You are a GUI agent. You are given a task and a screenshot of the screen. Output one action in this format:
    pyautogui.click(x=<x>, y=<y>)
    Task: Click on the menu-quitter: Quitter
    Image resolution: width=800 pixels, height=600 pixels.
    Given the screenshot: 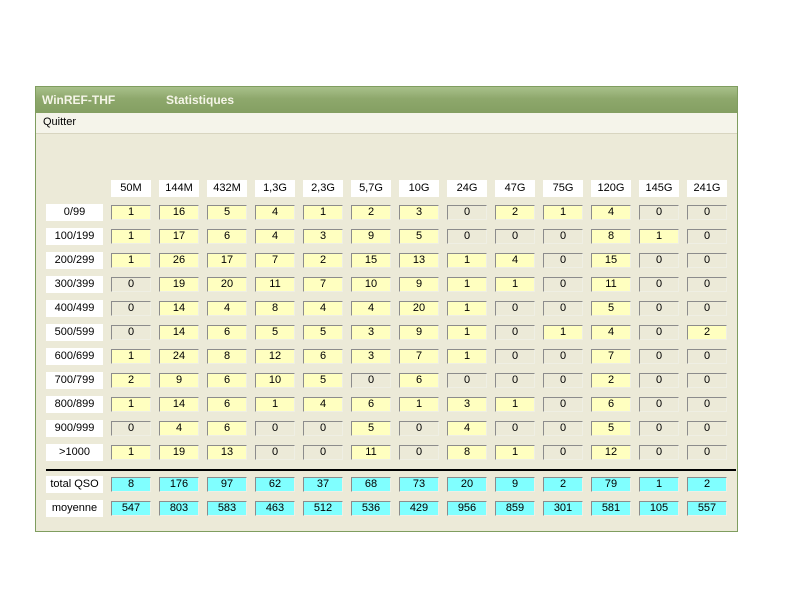 What is the action you would take?
    pyautogui.click(x=59, y=122)
    